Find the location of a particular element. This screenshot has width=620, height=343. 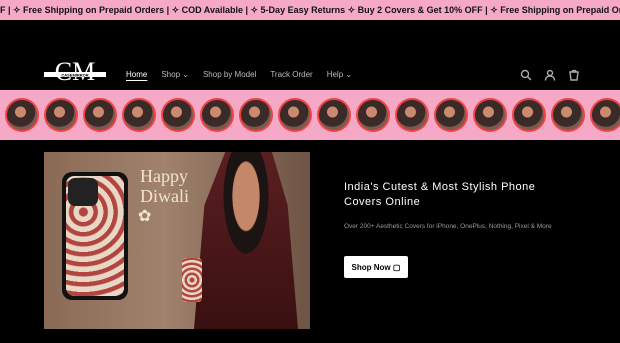

nav-help: Help ⌄ is located at coordinates (339, 74).